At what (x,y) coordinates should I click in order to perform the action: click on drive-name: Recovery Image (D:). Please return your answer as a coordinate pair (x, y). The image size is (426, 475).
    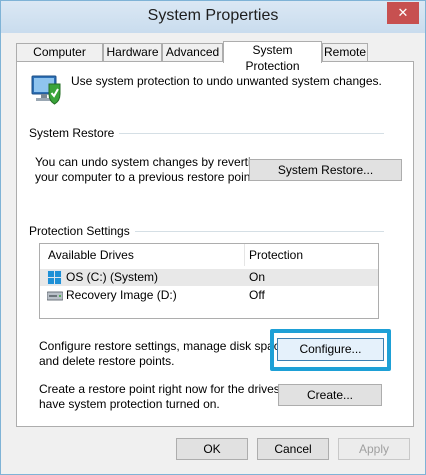
    Looking at the image, I should click on (121, 295).